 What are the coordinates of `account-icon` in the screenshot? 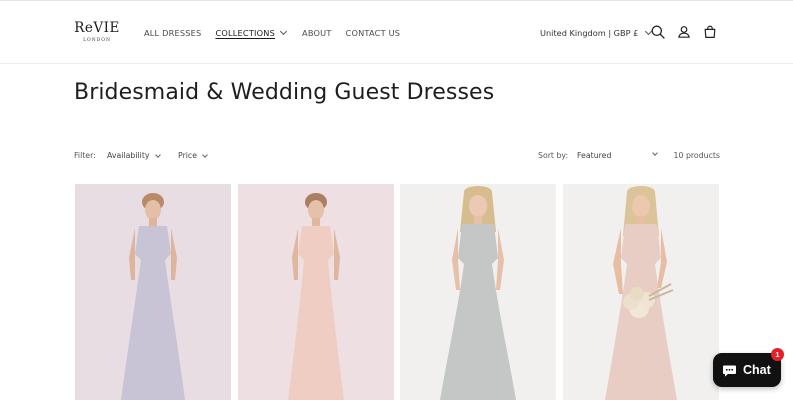 It's located at (684, 32).